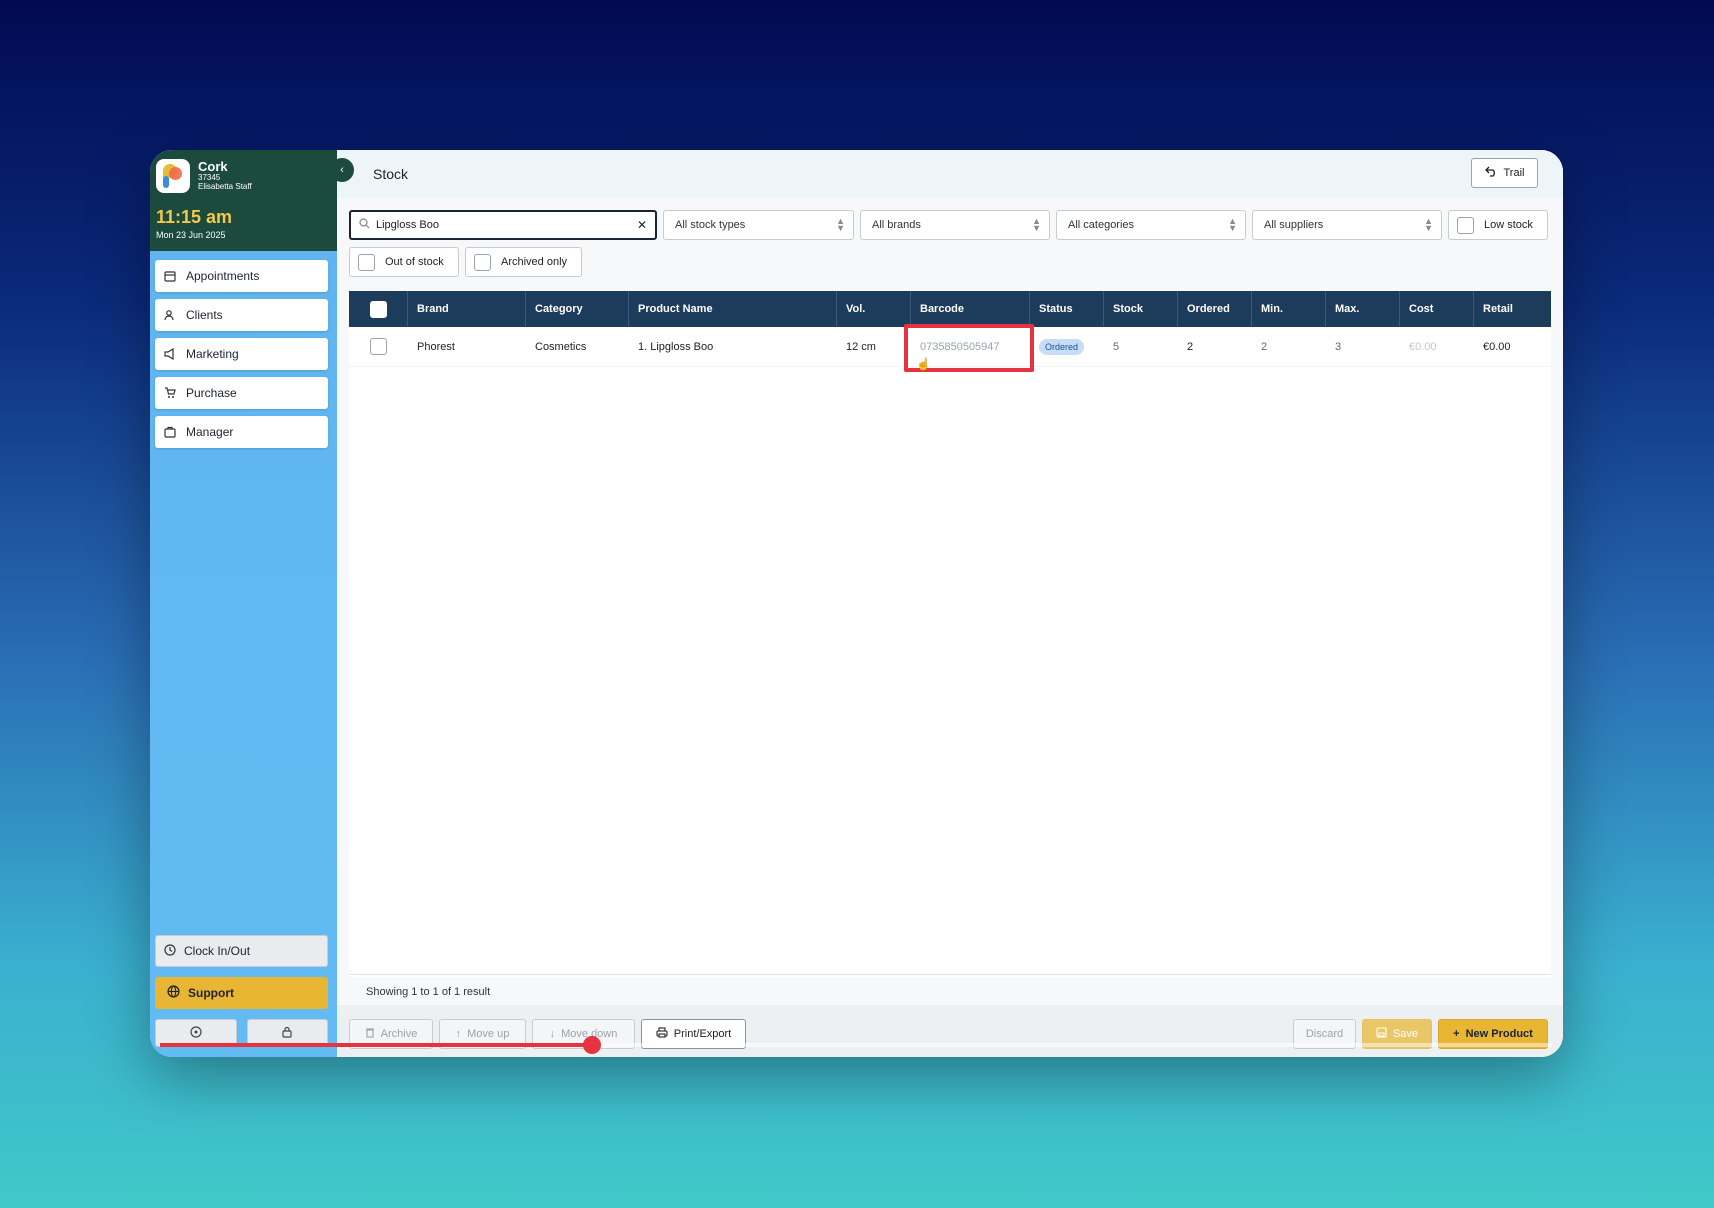 The height and width of the screenshot is (1208, 1714). Describe the element at coordinates (534, 262) in the screenshot. I see `archived-only-label: Archived only` at that location.